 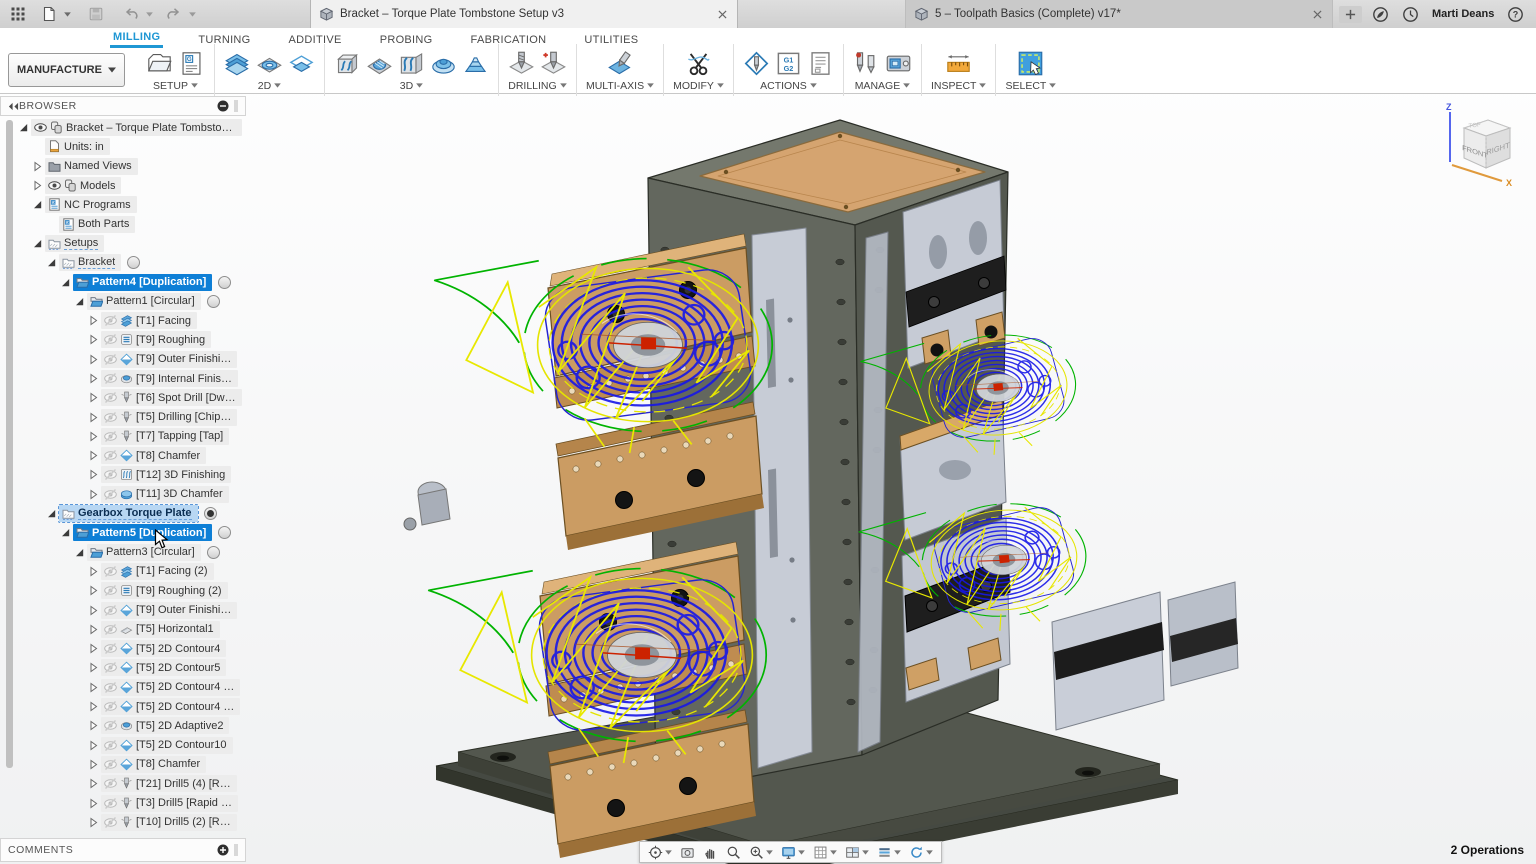 I want to click on grid-settings-button, so click(x=825, y=852).